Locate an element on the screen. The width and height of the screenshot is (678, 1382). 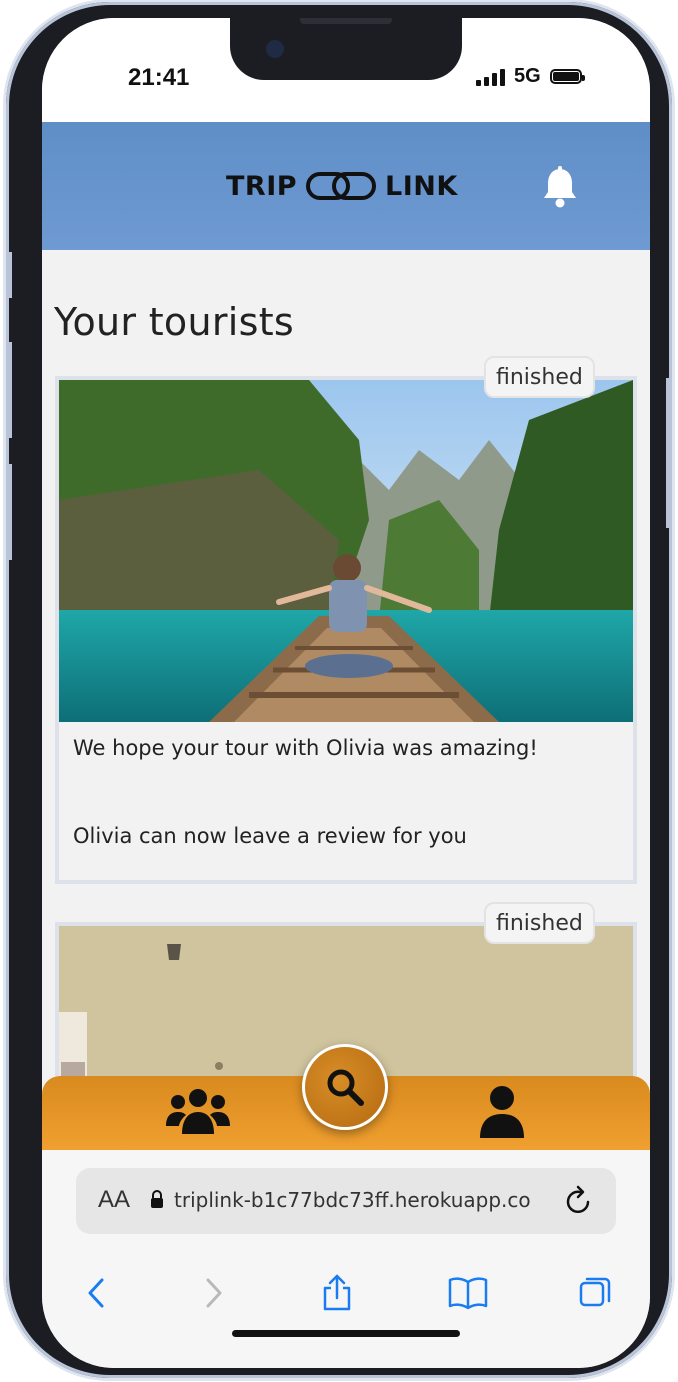
page-title: Your tourists is located at coordinates (174, 322).